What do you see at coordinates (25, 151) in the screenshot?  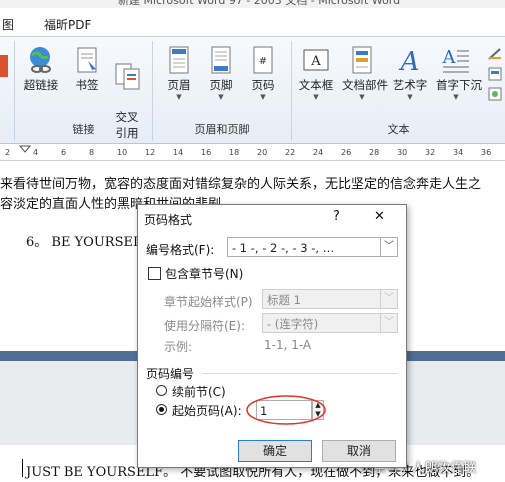 I see `indent-marker-icon` at bounding box center [25, 151].